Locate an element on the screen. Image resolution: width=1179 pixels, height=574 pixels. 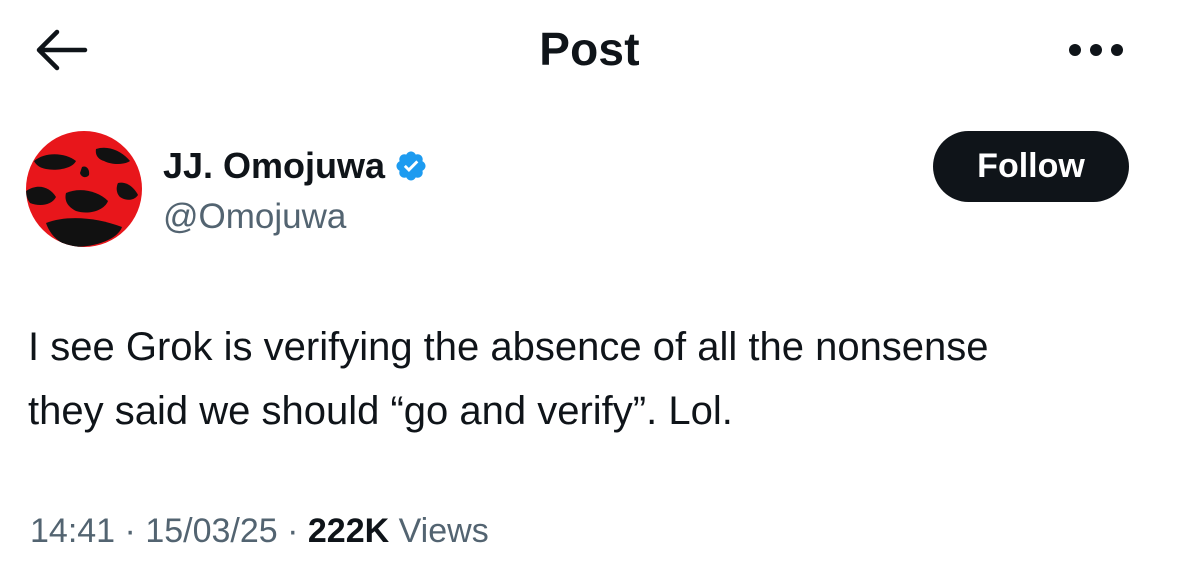
follow-button: Follow is located at coordinates (1031, 166).